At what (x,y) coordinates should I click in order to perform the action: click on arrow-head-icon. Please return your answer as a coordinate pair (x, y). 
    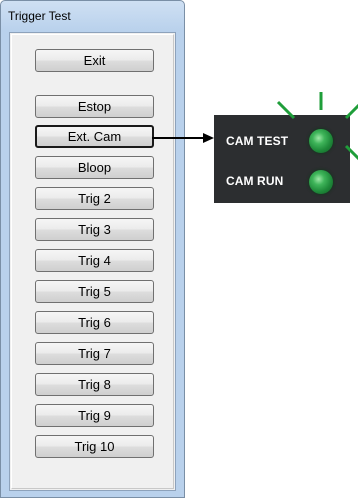
    Looking at the image, I should click on (208, 138).